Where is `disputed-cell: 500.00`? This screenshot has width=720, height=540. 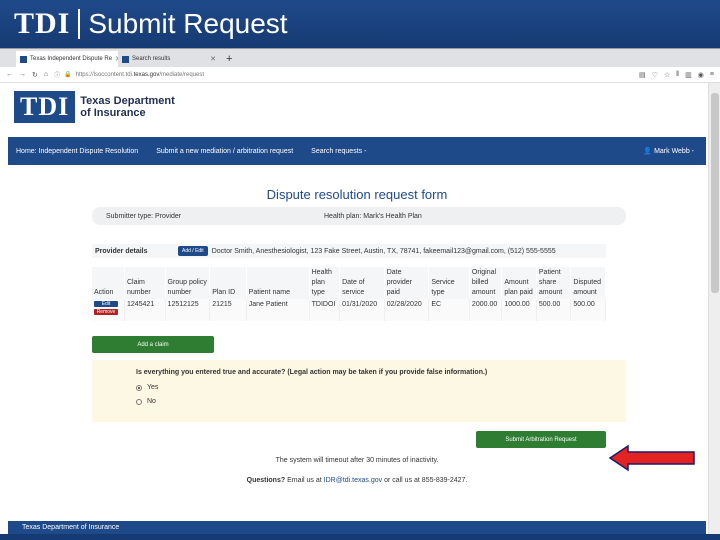 disputed-cell: 500.00 is located at coordinates (588, 310).